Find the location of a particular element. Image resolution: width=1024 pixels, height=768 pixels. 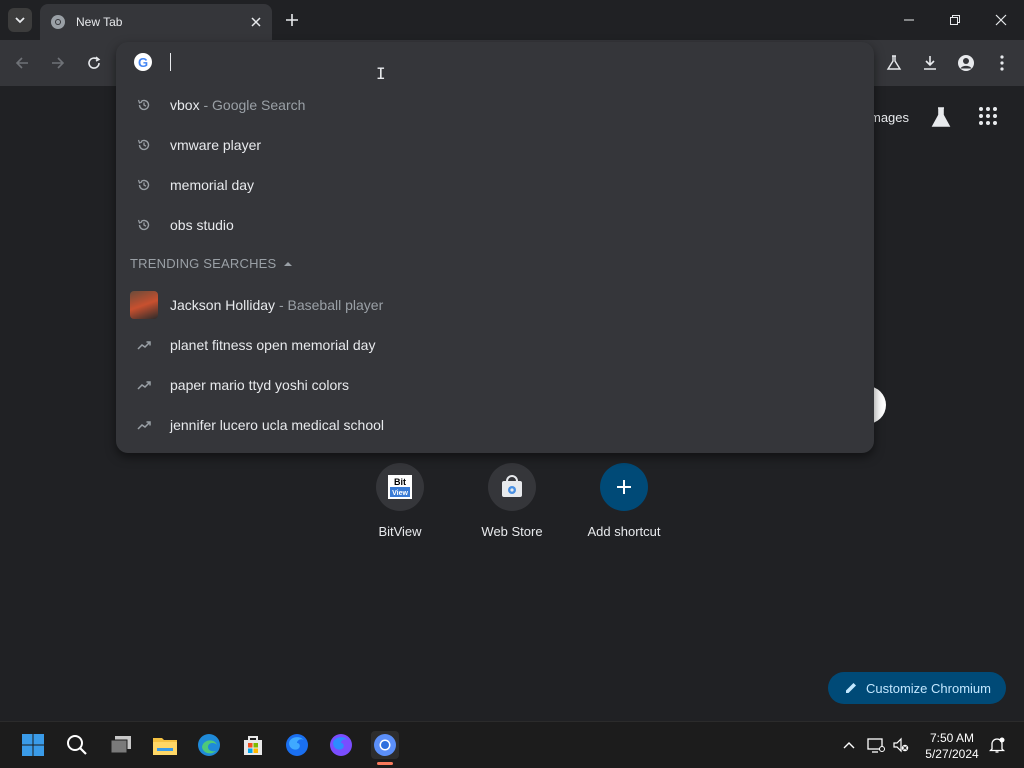

forward-arrow-icon is located at coordinates (58, 63).